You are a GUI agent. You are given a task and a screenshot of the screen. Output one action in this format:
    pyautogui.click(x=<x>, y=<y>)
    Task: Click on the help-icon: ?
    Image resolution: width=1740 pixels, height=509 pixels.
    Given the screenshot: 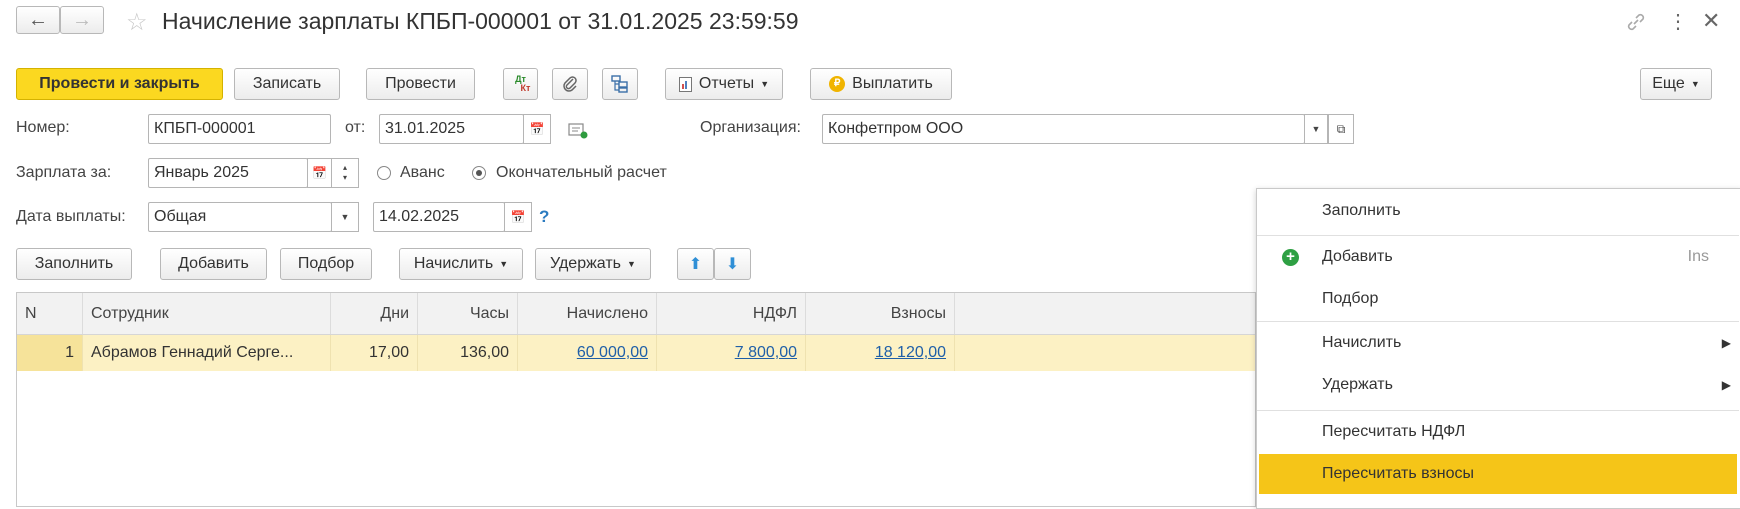 What is the action you would take?
    pyautogui.click(x=544, y=217)
    